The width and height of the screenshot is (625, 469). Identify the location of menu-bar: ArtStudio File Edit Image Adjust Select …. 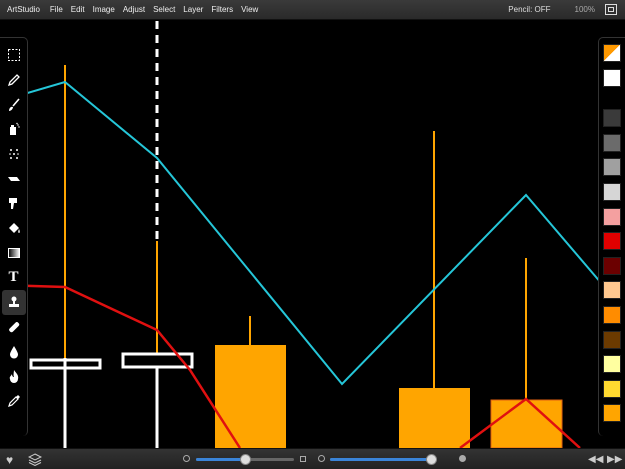
(312, 10).